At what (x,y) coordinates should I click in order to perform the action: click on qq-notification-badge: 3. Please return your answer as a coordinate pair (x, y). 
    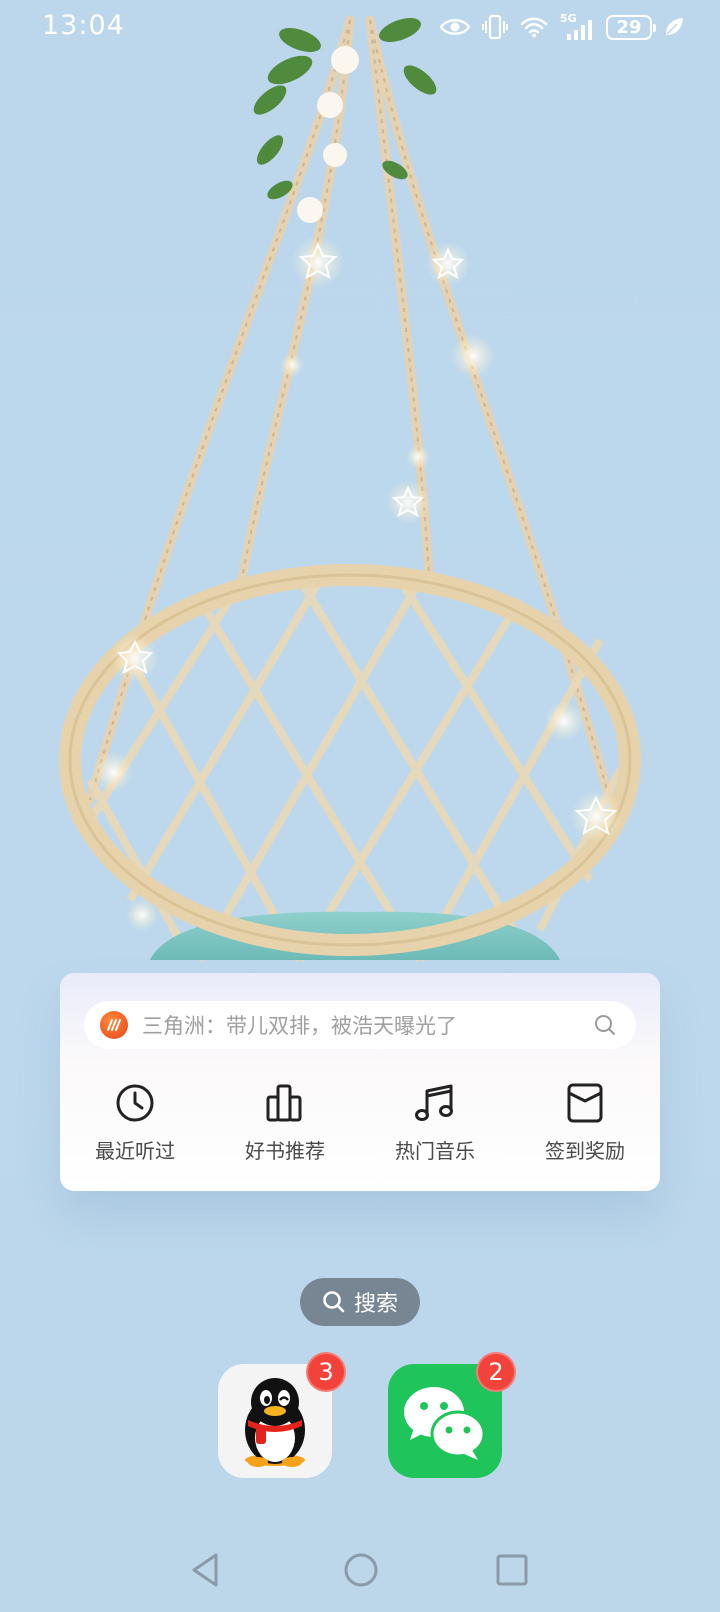
    Looking at the image, I should click on (326, 1372).